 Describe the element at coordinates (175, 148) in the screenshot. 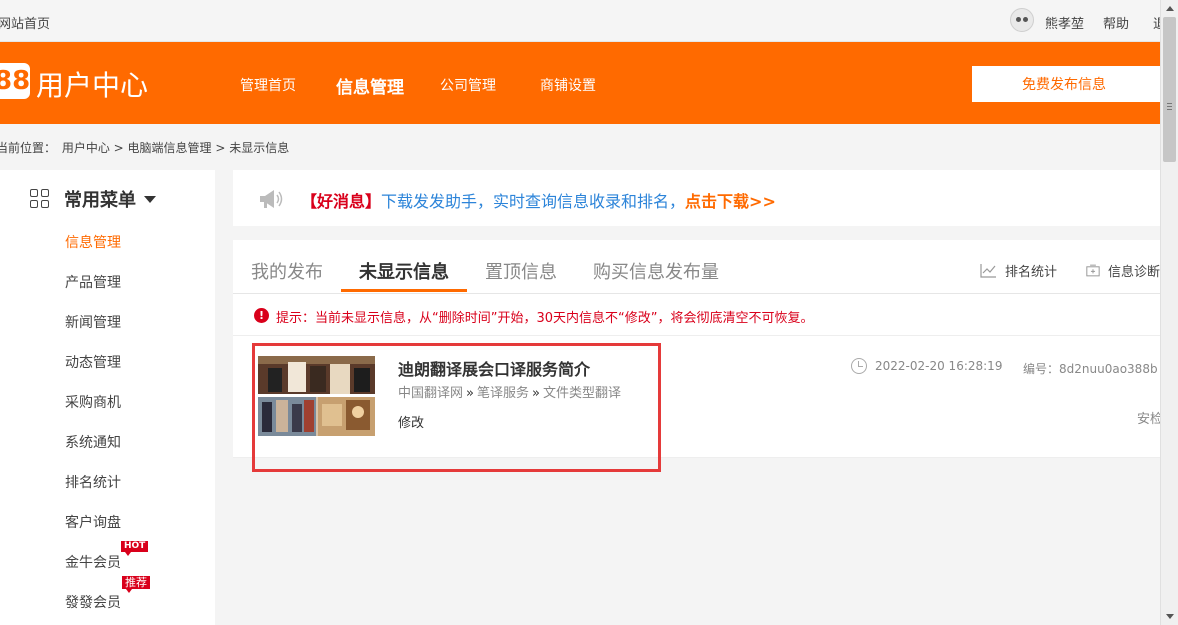

I see `breadcrumb-path: 用户中心 > 电脑端信息管理 > 未显示信息` at that location.